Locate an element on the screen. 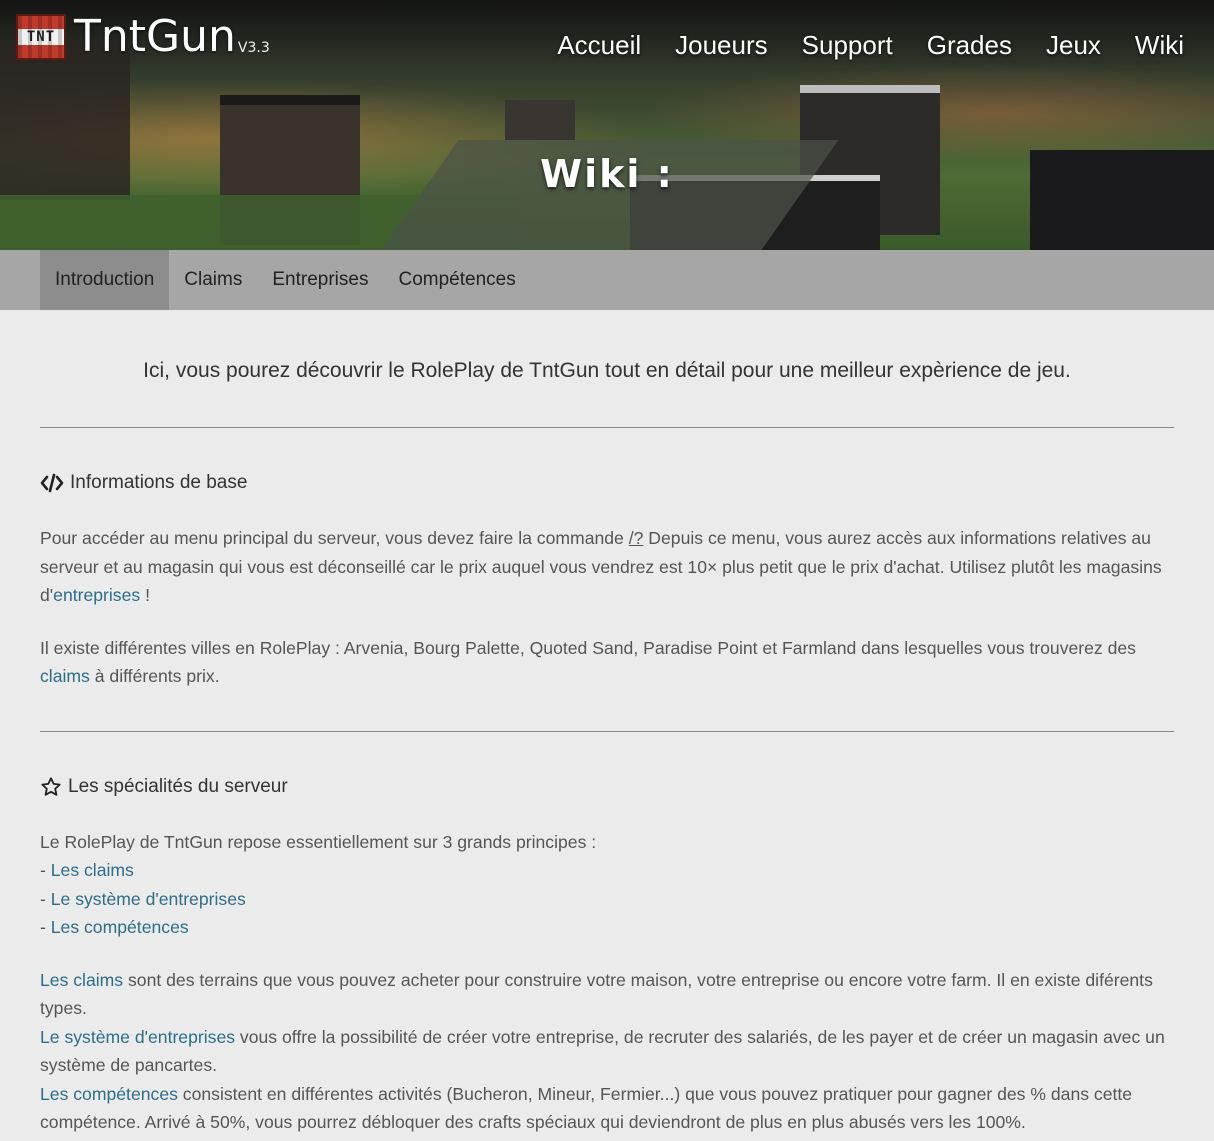 The width and height of the screenshot is (1214, 1141). brand-name: TntGun is located at coordinates (155, 36).